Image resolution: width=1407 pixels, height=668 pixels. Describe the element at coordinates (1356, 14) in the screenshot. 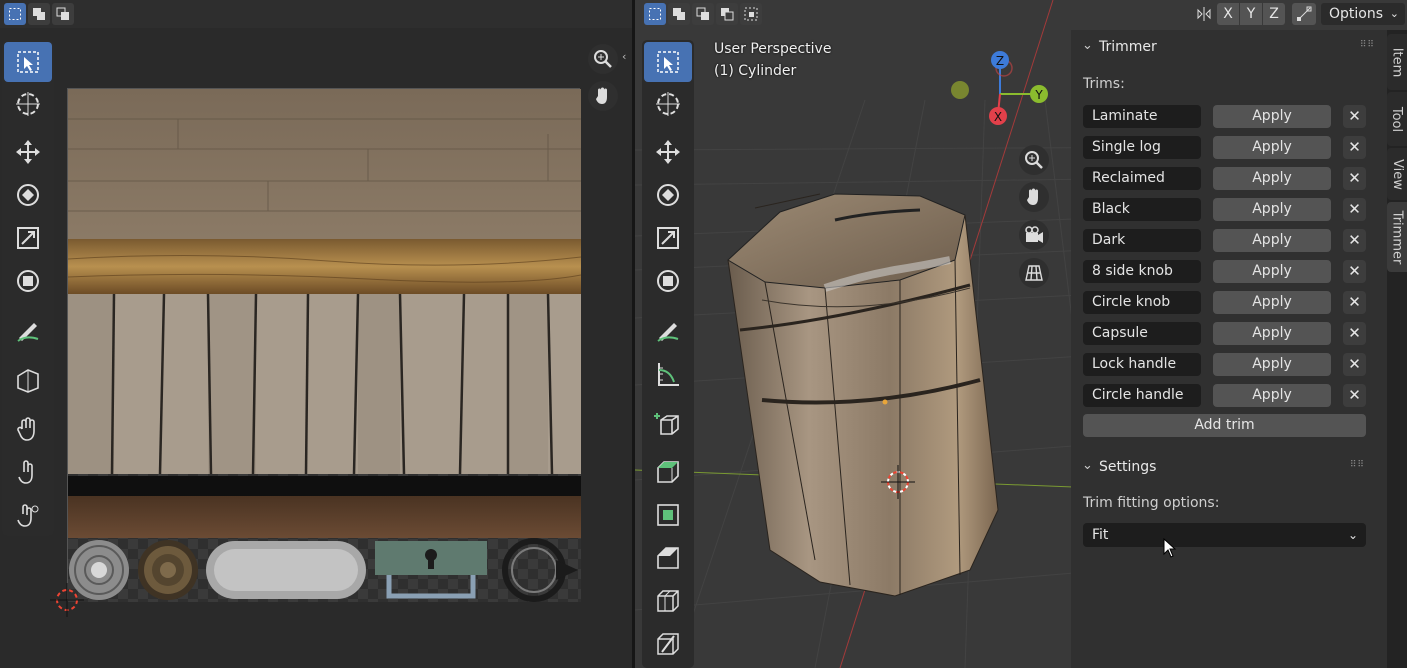

I see `options-label: Options` at that location.